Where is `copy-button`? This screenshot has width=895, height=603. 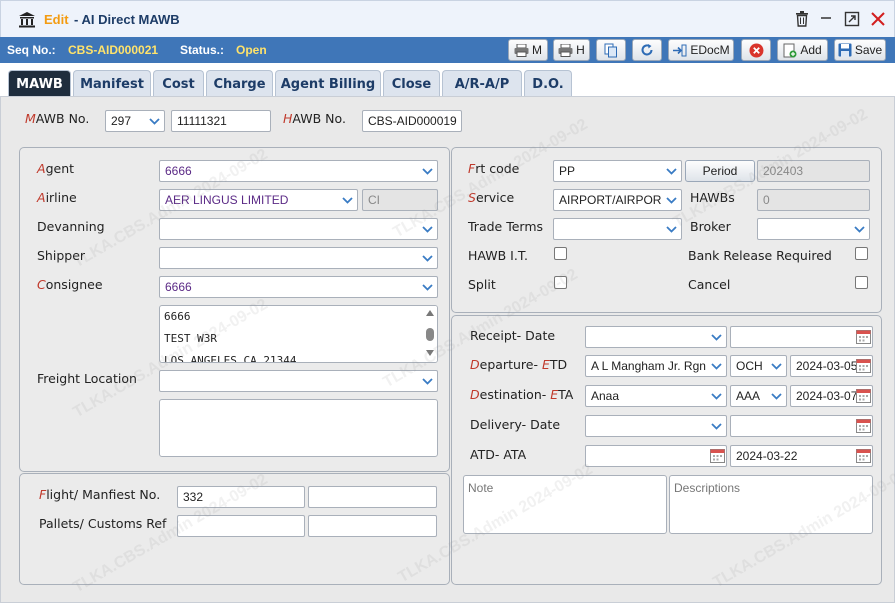 copy-button is located at coordinates (611, 50).